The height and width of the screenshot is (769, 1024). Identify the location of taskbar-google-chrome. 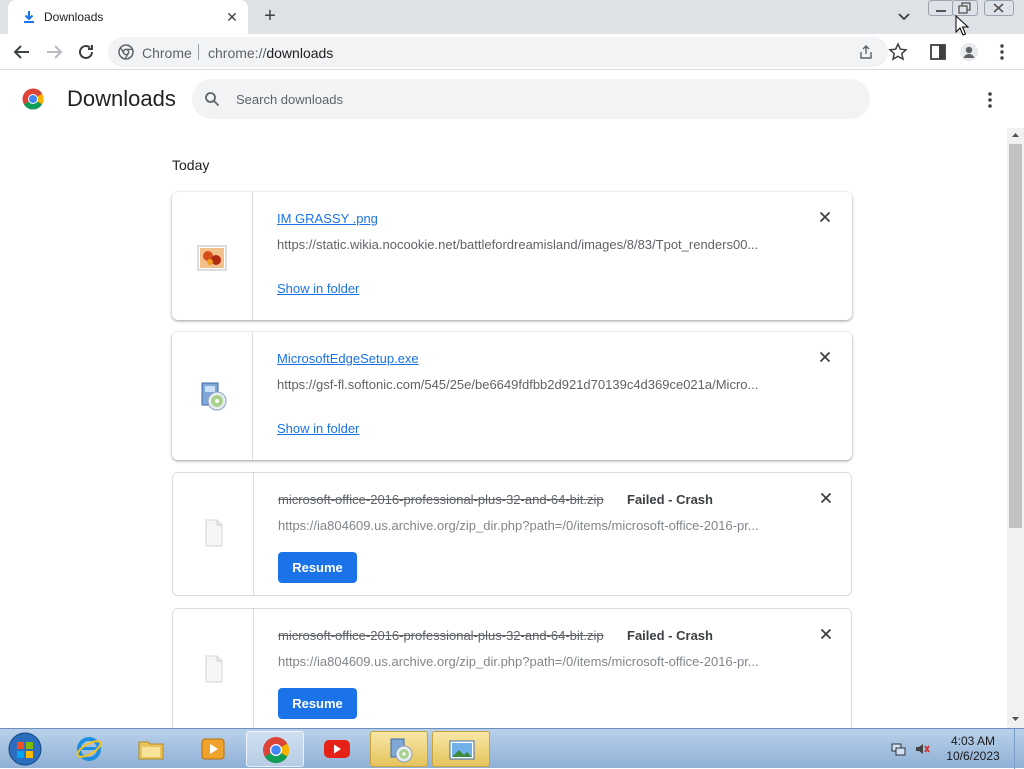
(275, 749).